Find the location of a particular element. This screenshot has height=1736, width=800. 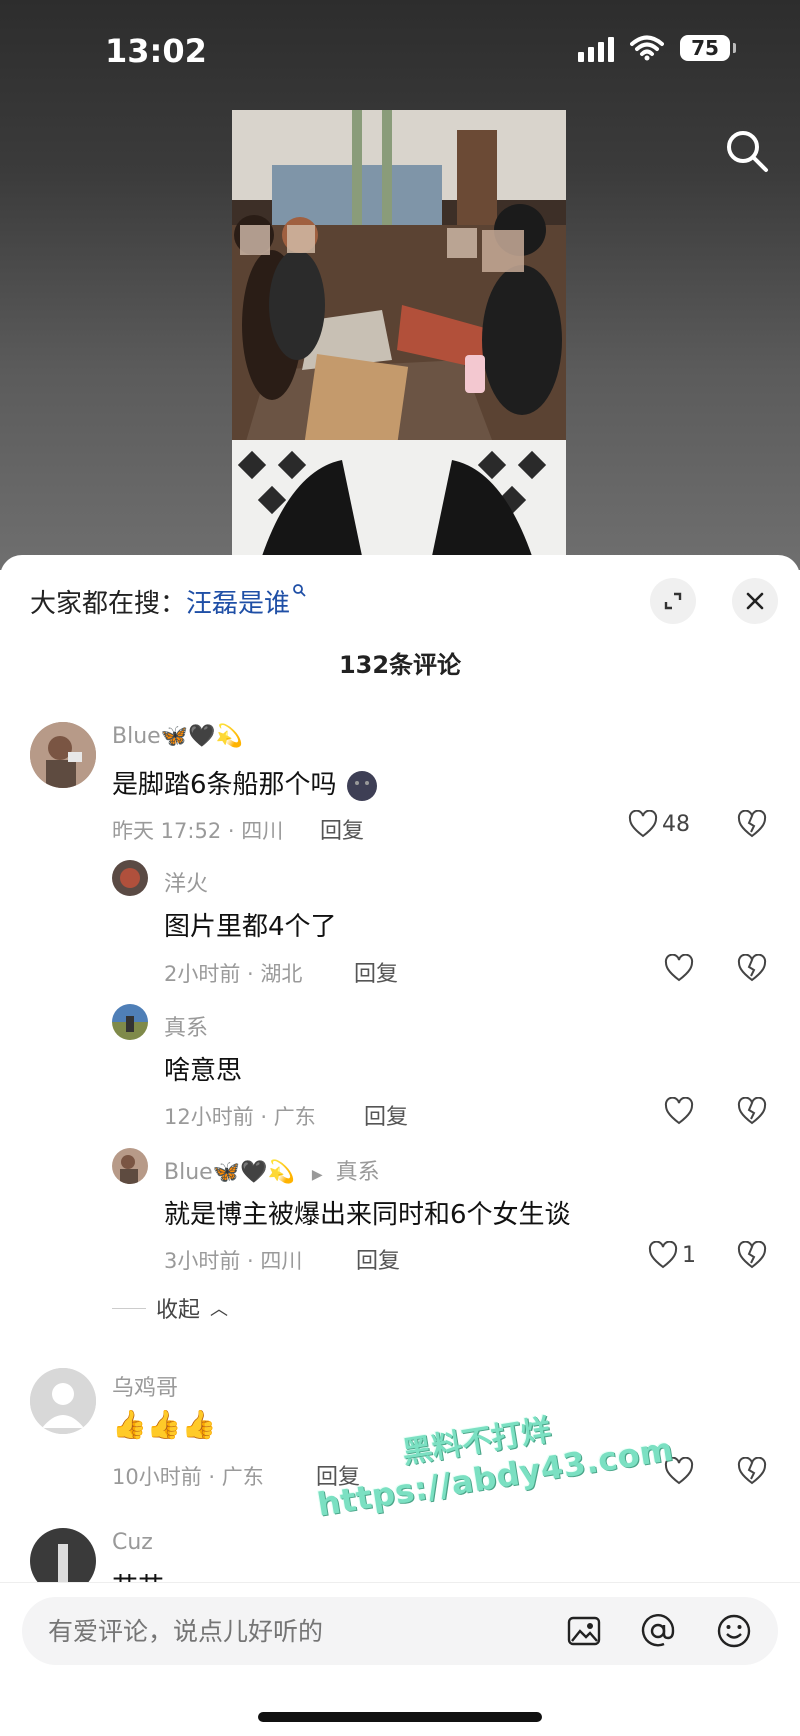

comment-meta: 昨天 17:52 · 四川 is located at coordinates (198, 831).